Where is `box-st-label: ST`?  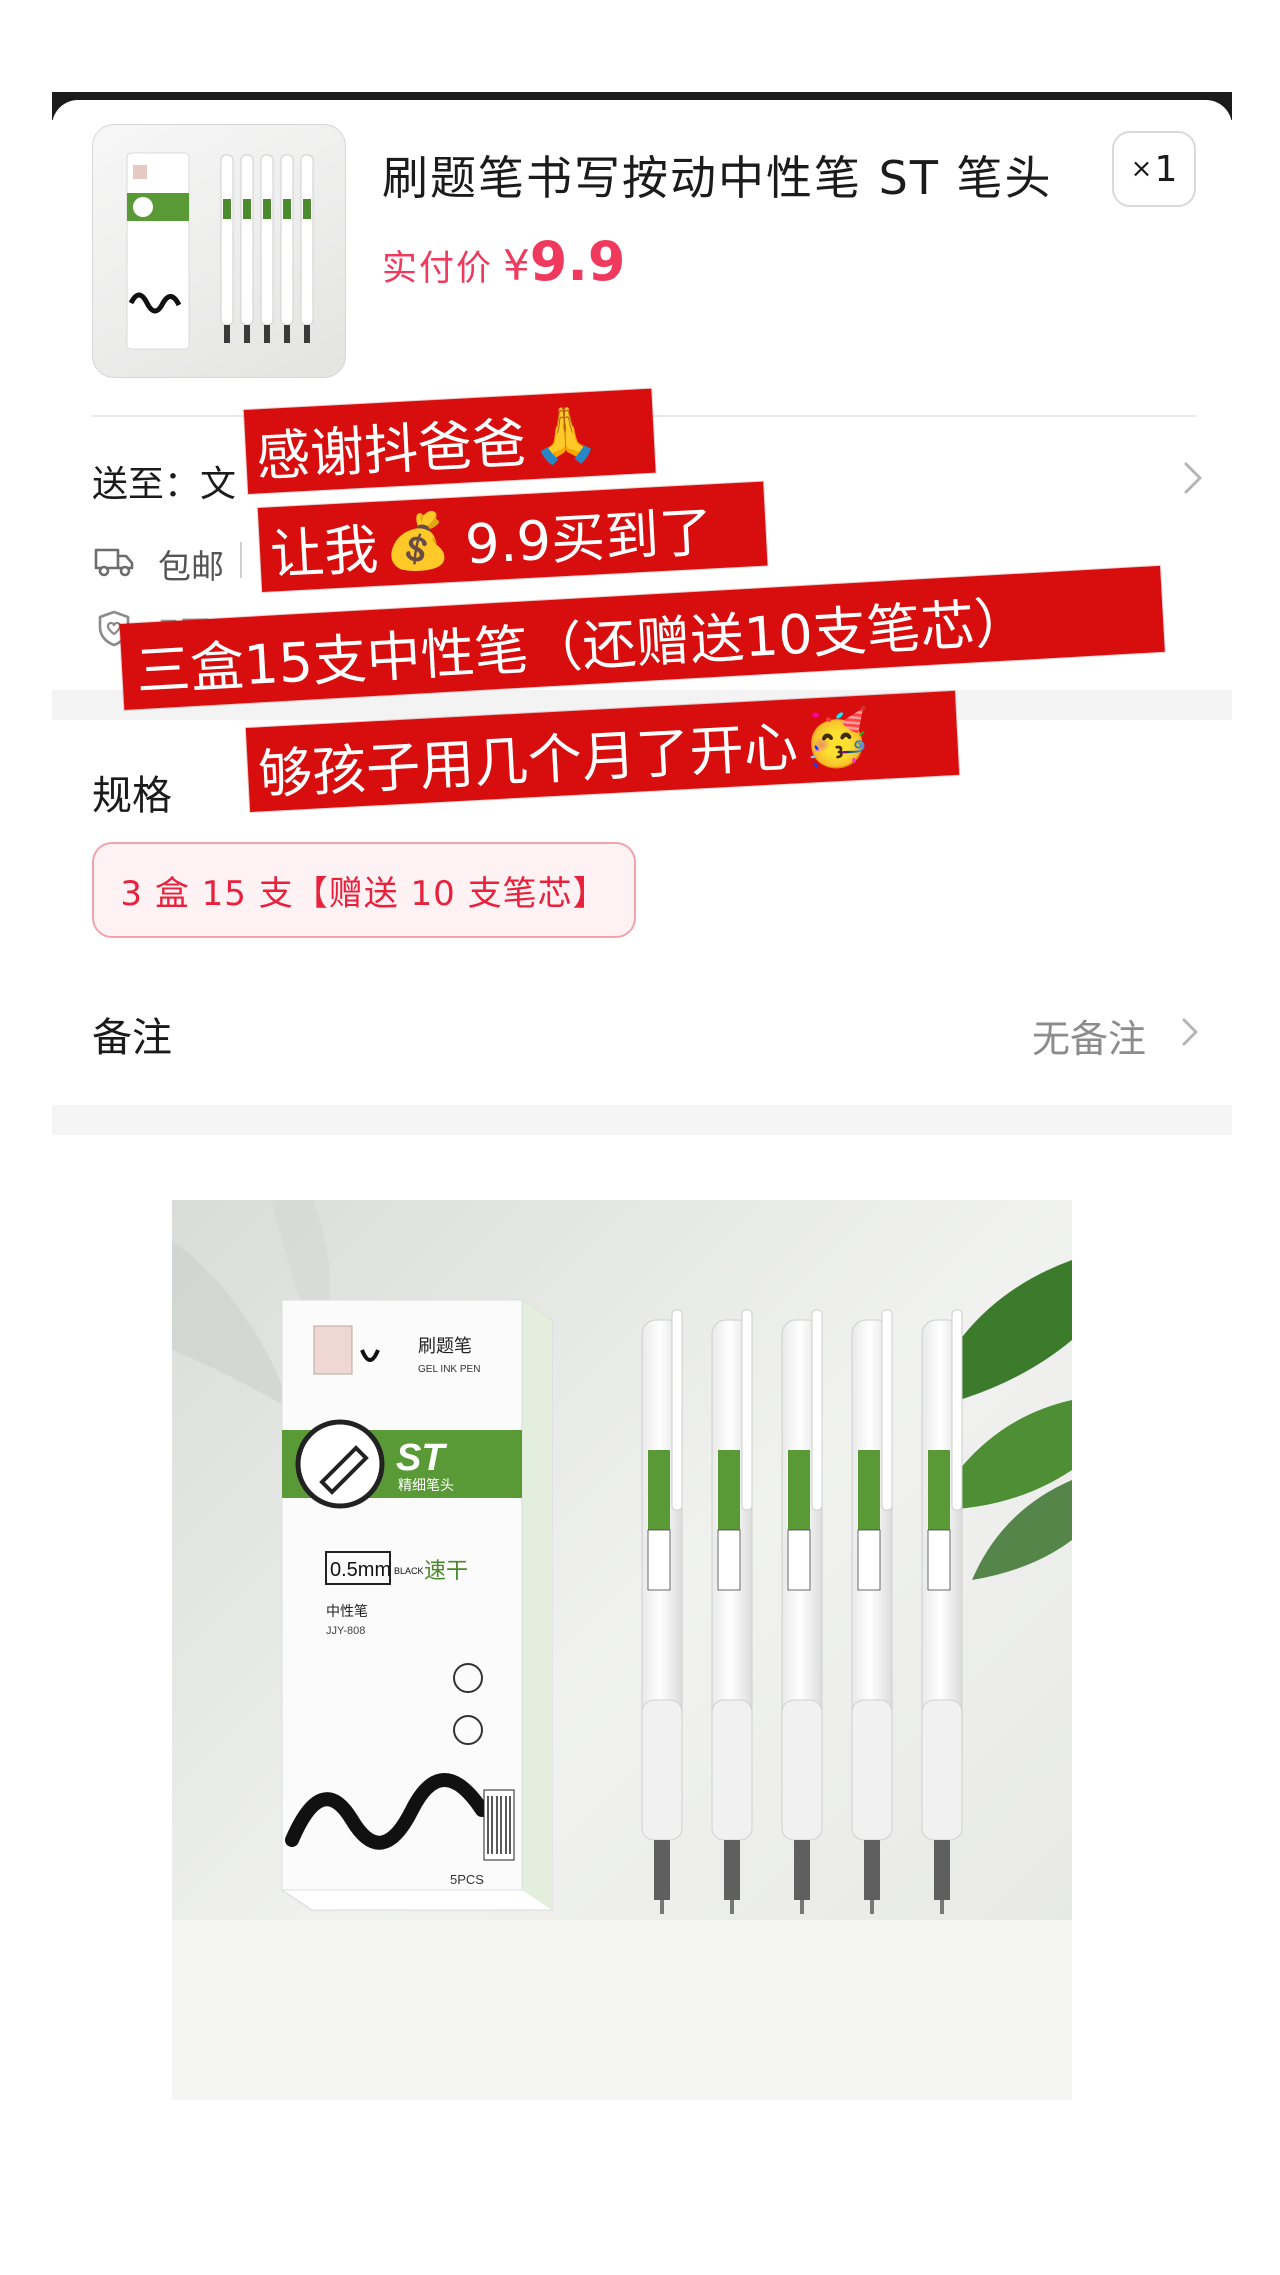 box-st-label: ST is located at coordinates (421, 1458).